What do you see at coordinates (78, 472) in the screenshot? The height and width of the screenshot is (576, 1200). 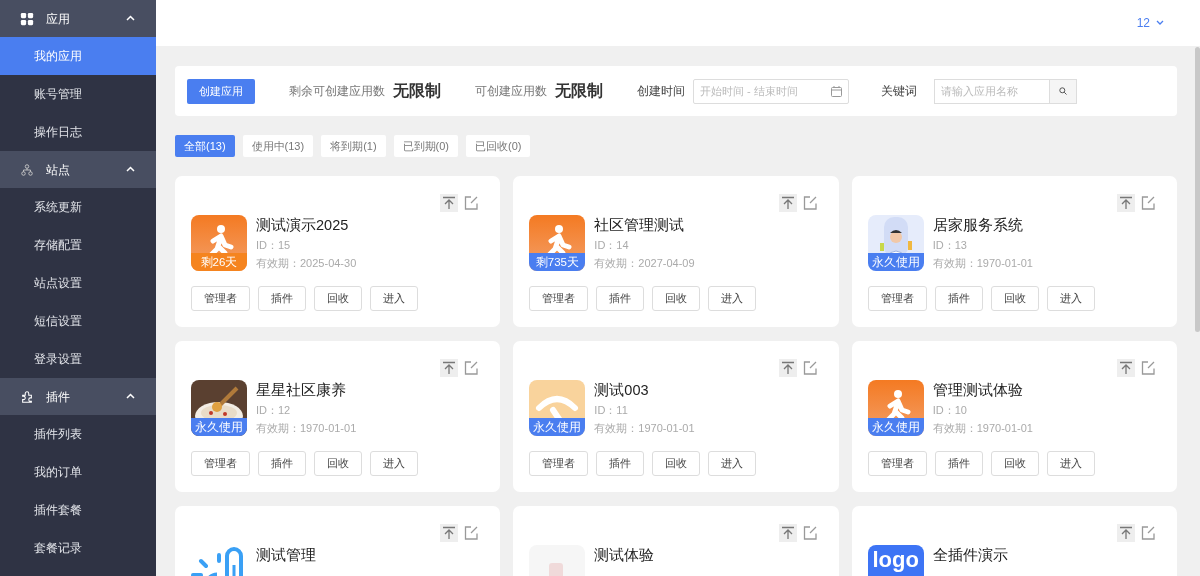 I see `sidebar-item: 我的订单` at bounding box center [78, 472].